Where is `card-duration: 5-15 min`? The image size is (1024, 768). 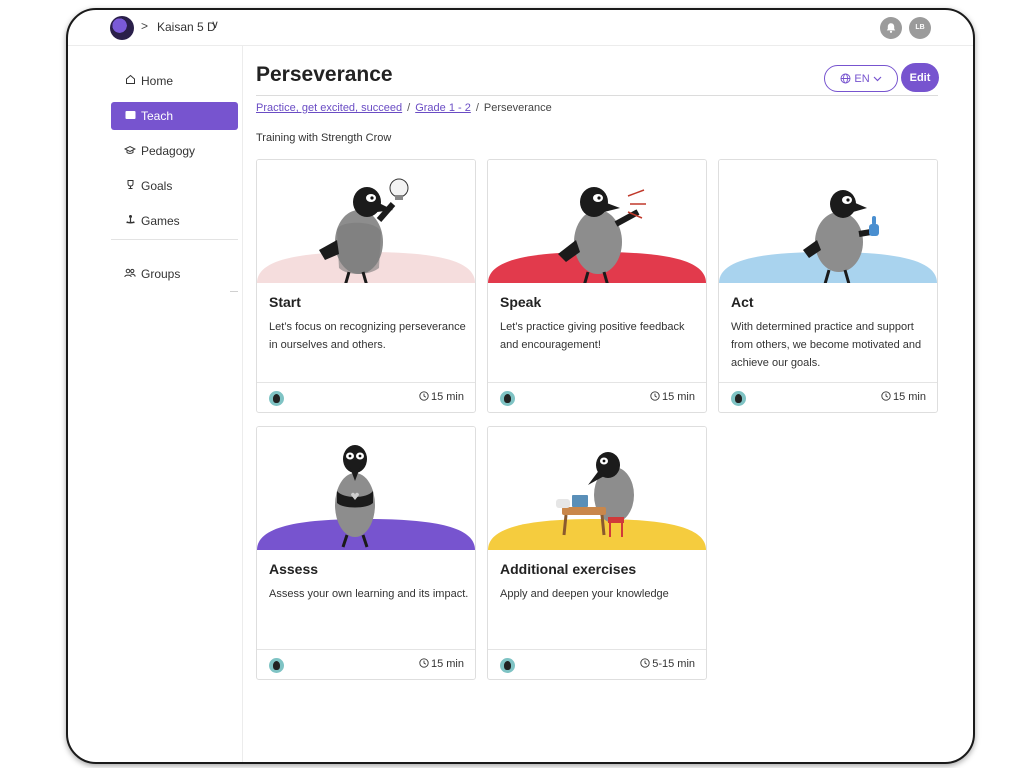
card-duration: 5-15 min is located at coordinates (667, 664).